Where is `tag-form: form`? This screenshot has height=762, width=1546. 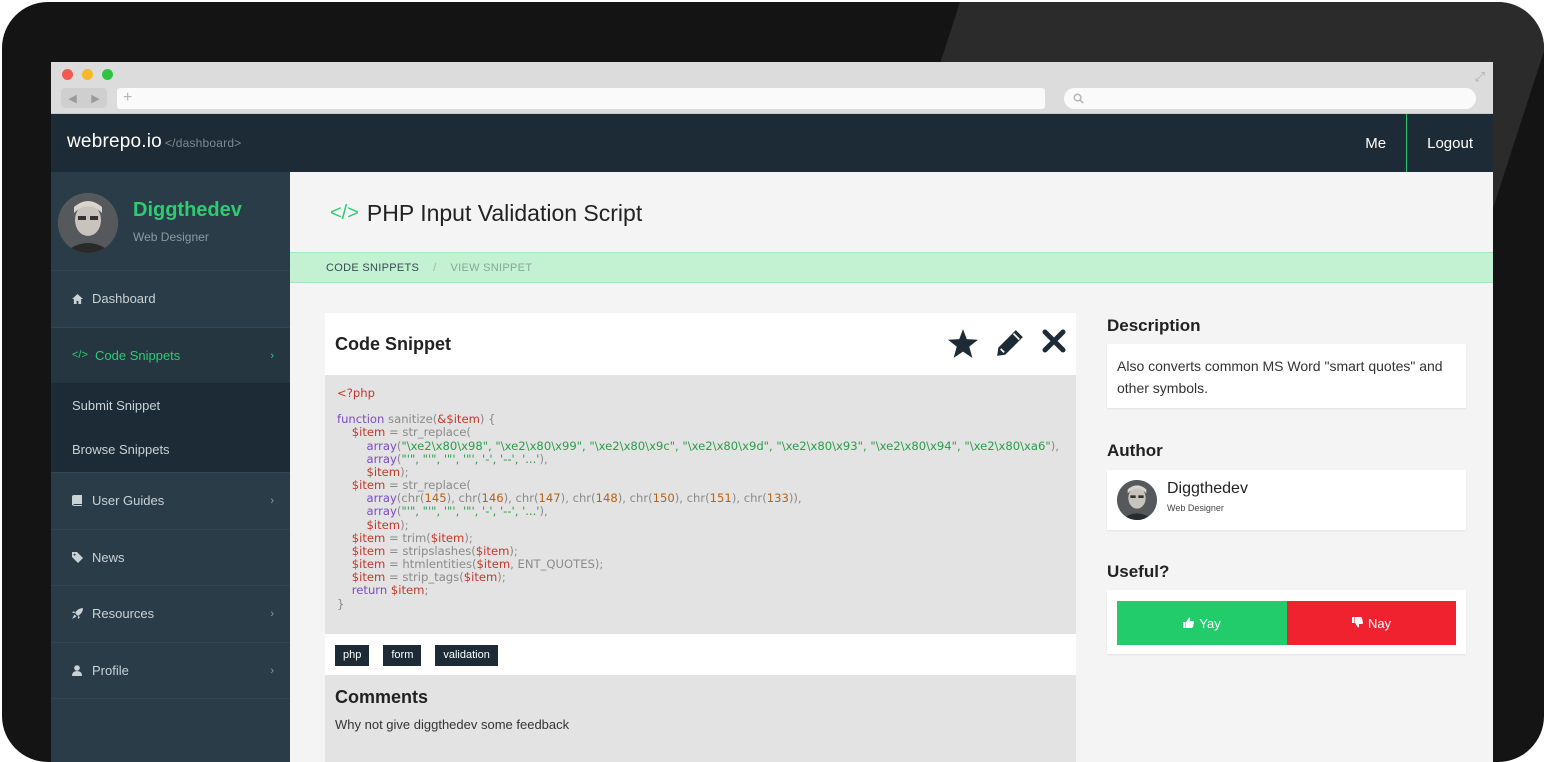 tag-form: form is located at coordinates (402, 655).